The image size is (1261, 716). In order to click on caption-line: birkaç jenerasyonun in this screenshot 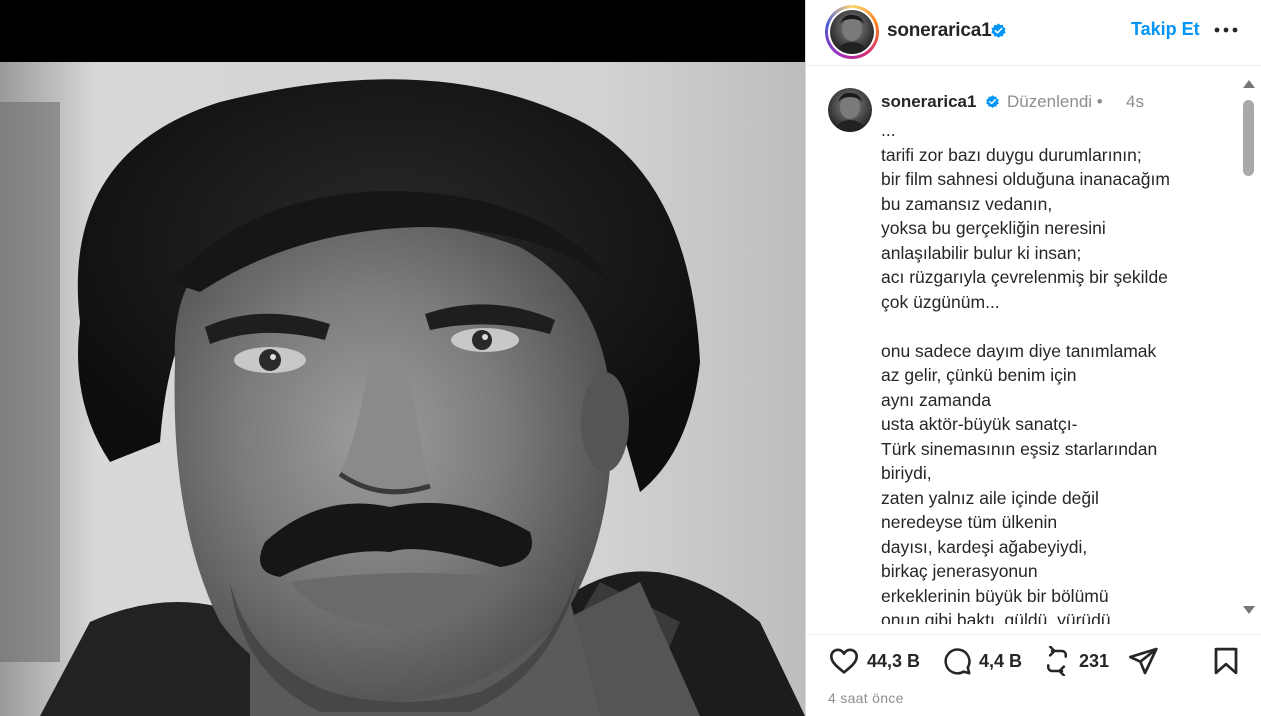, I will do `click(959, 571)`.